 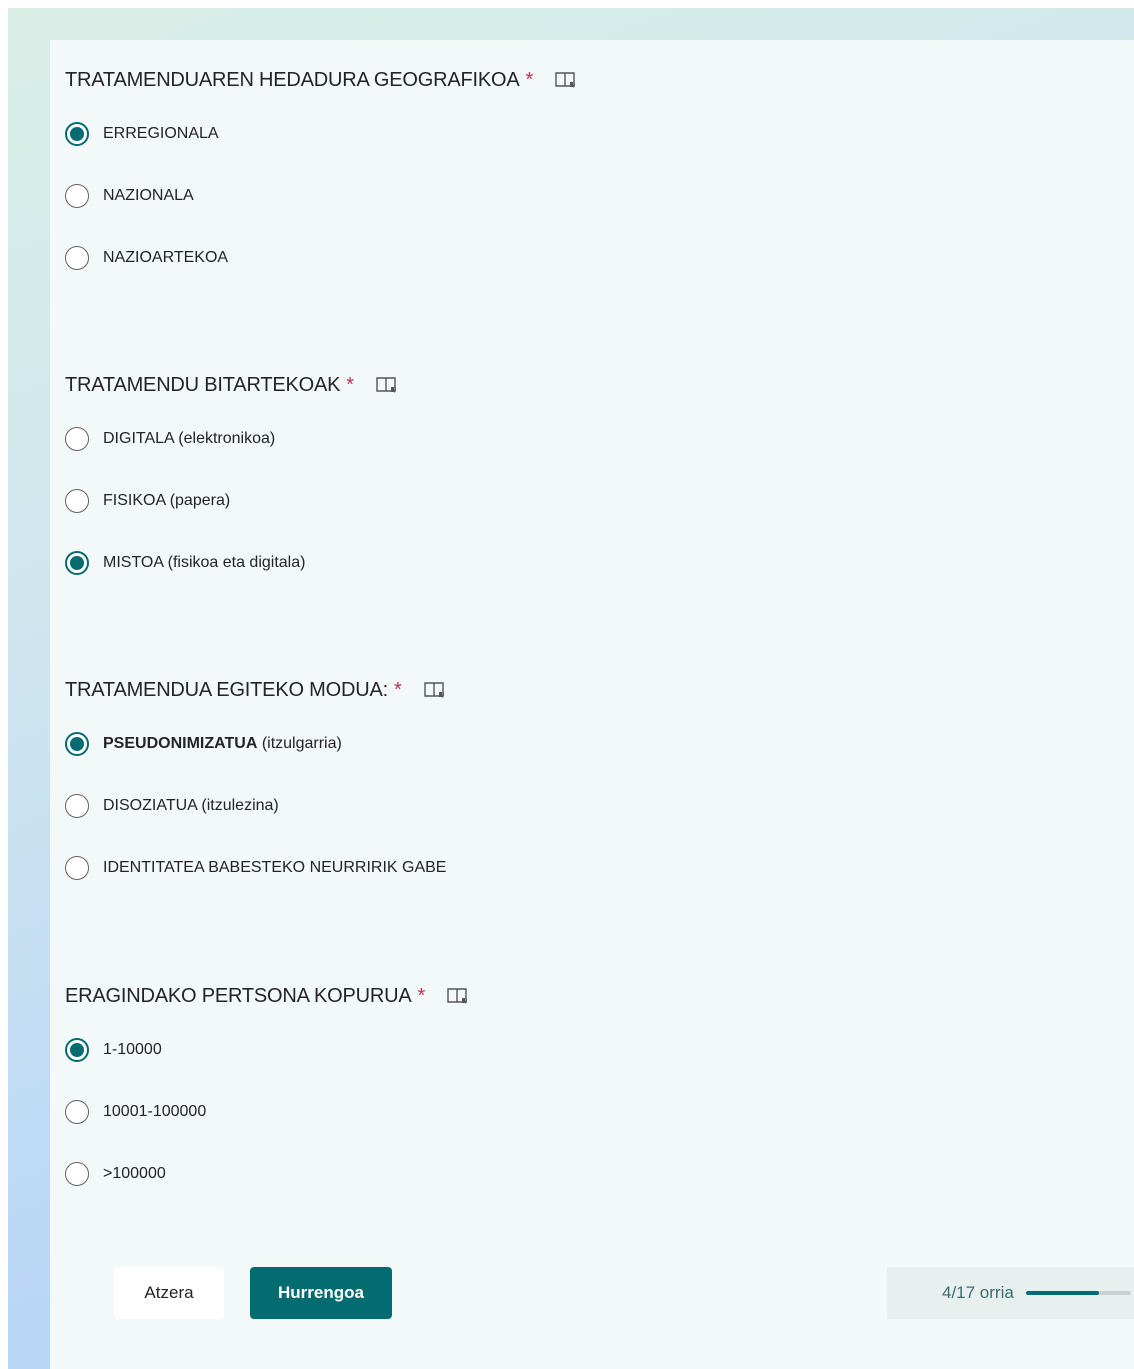 I want to click on option-label: 1-10000, so click(x=132, y=1049).